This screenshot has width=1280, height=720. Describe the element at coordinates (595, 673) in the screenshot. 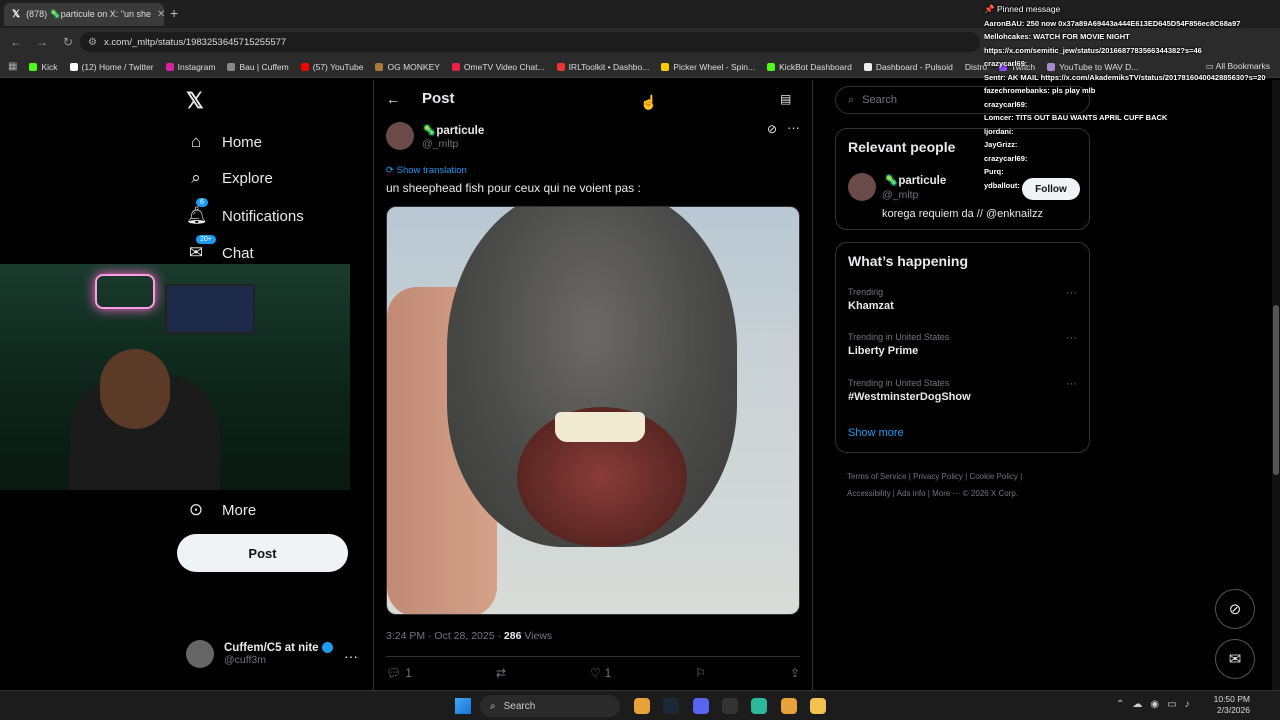

I see `heart-icon: ♡` at that location.